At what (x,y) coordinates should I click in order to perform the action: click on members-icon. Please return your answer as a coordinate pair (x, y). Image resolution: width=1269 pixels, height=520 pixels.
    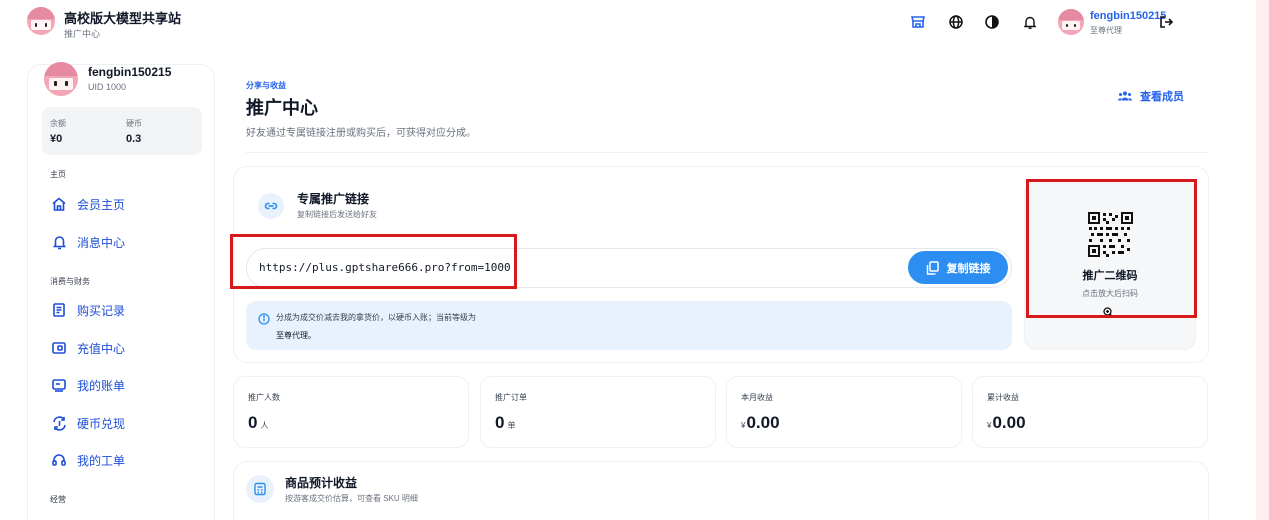
    Looking at the image, I should click on (1125, 96).